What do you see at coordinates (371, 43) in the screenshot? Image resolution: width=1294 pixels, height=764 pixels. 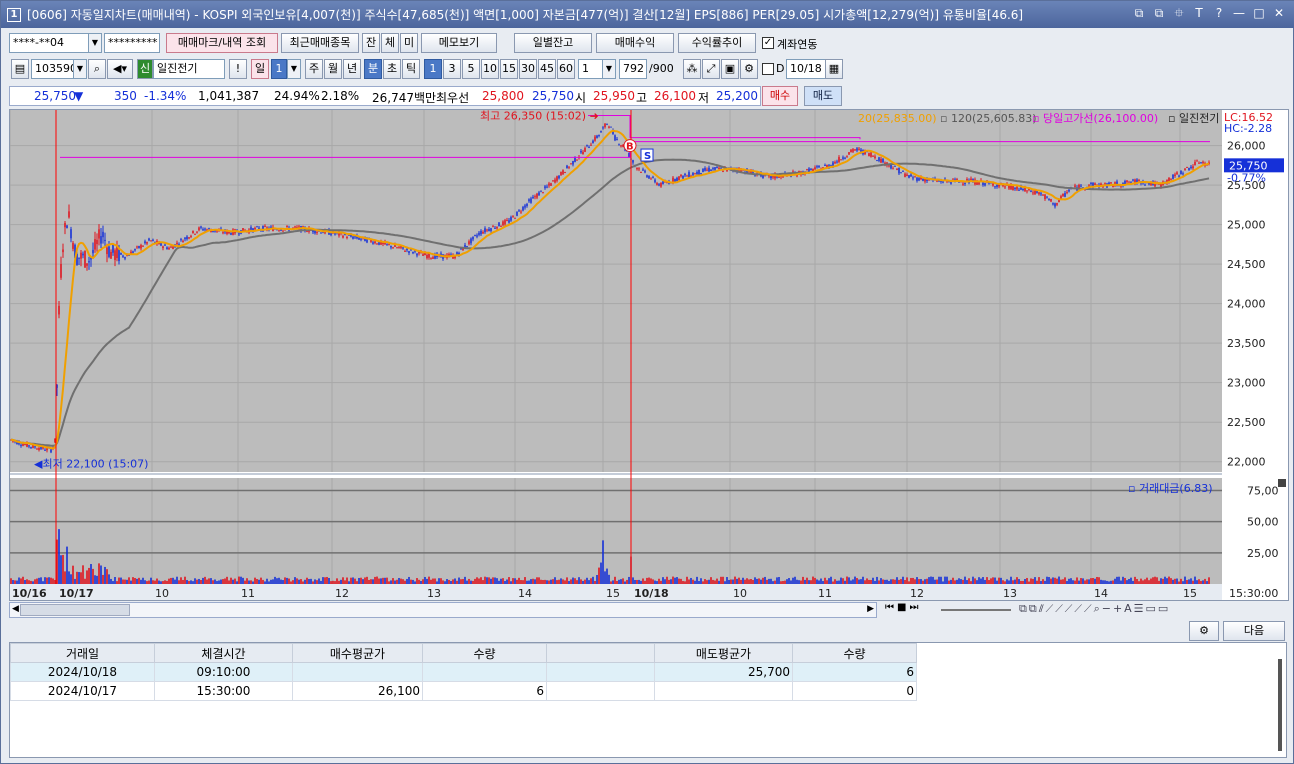 I see `balance-button: 잔` at bounding box center [371, 43].